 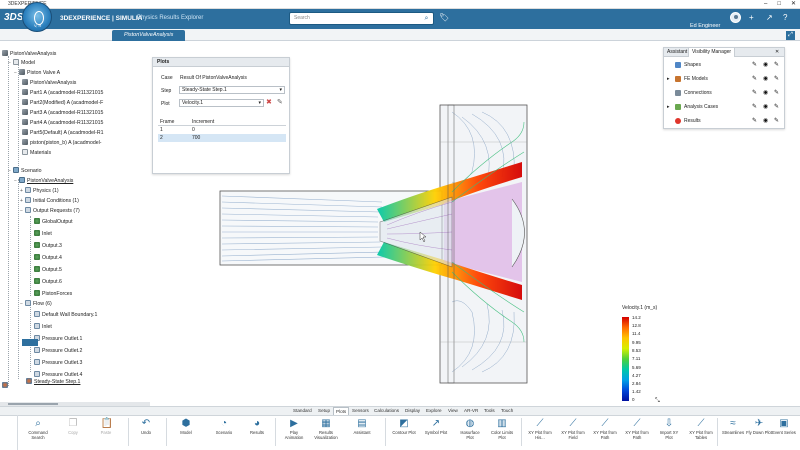 I want to click on tree-model-item: PistonValveAnalysis, so click(x=49, y=83).